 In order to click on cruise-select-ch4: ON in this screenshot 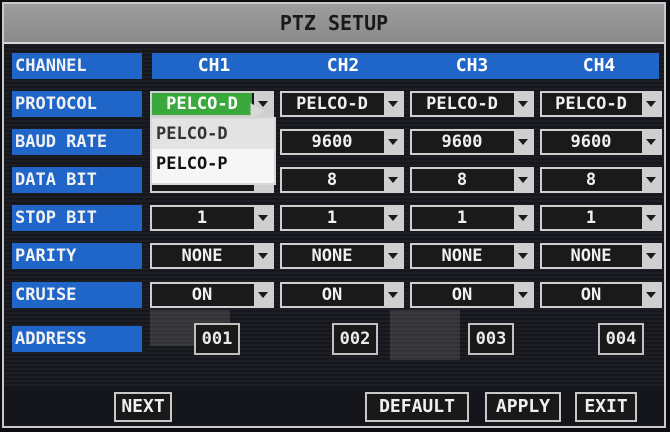, I will do `click(601, 295)`.